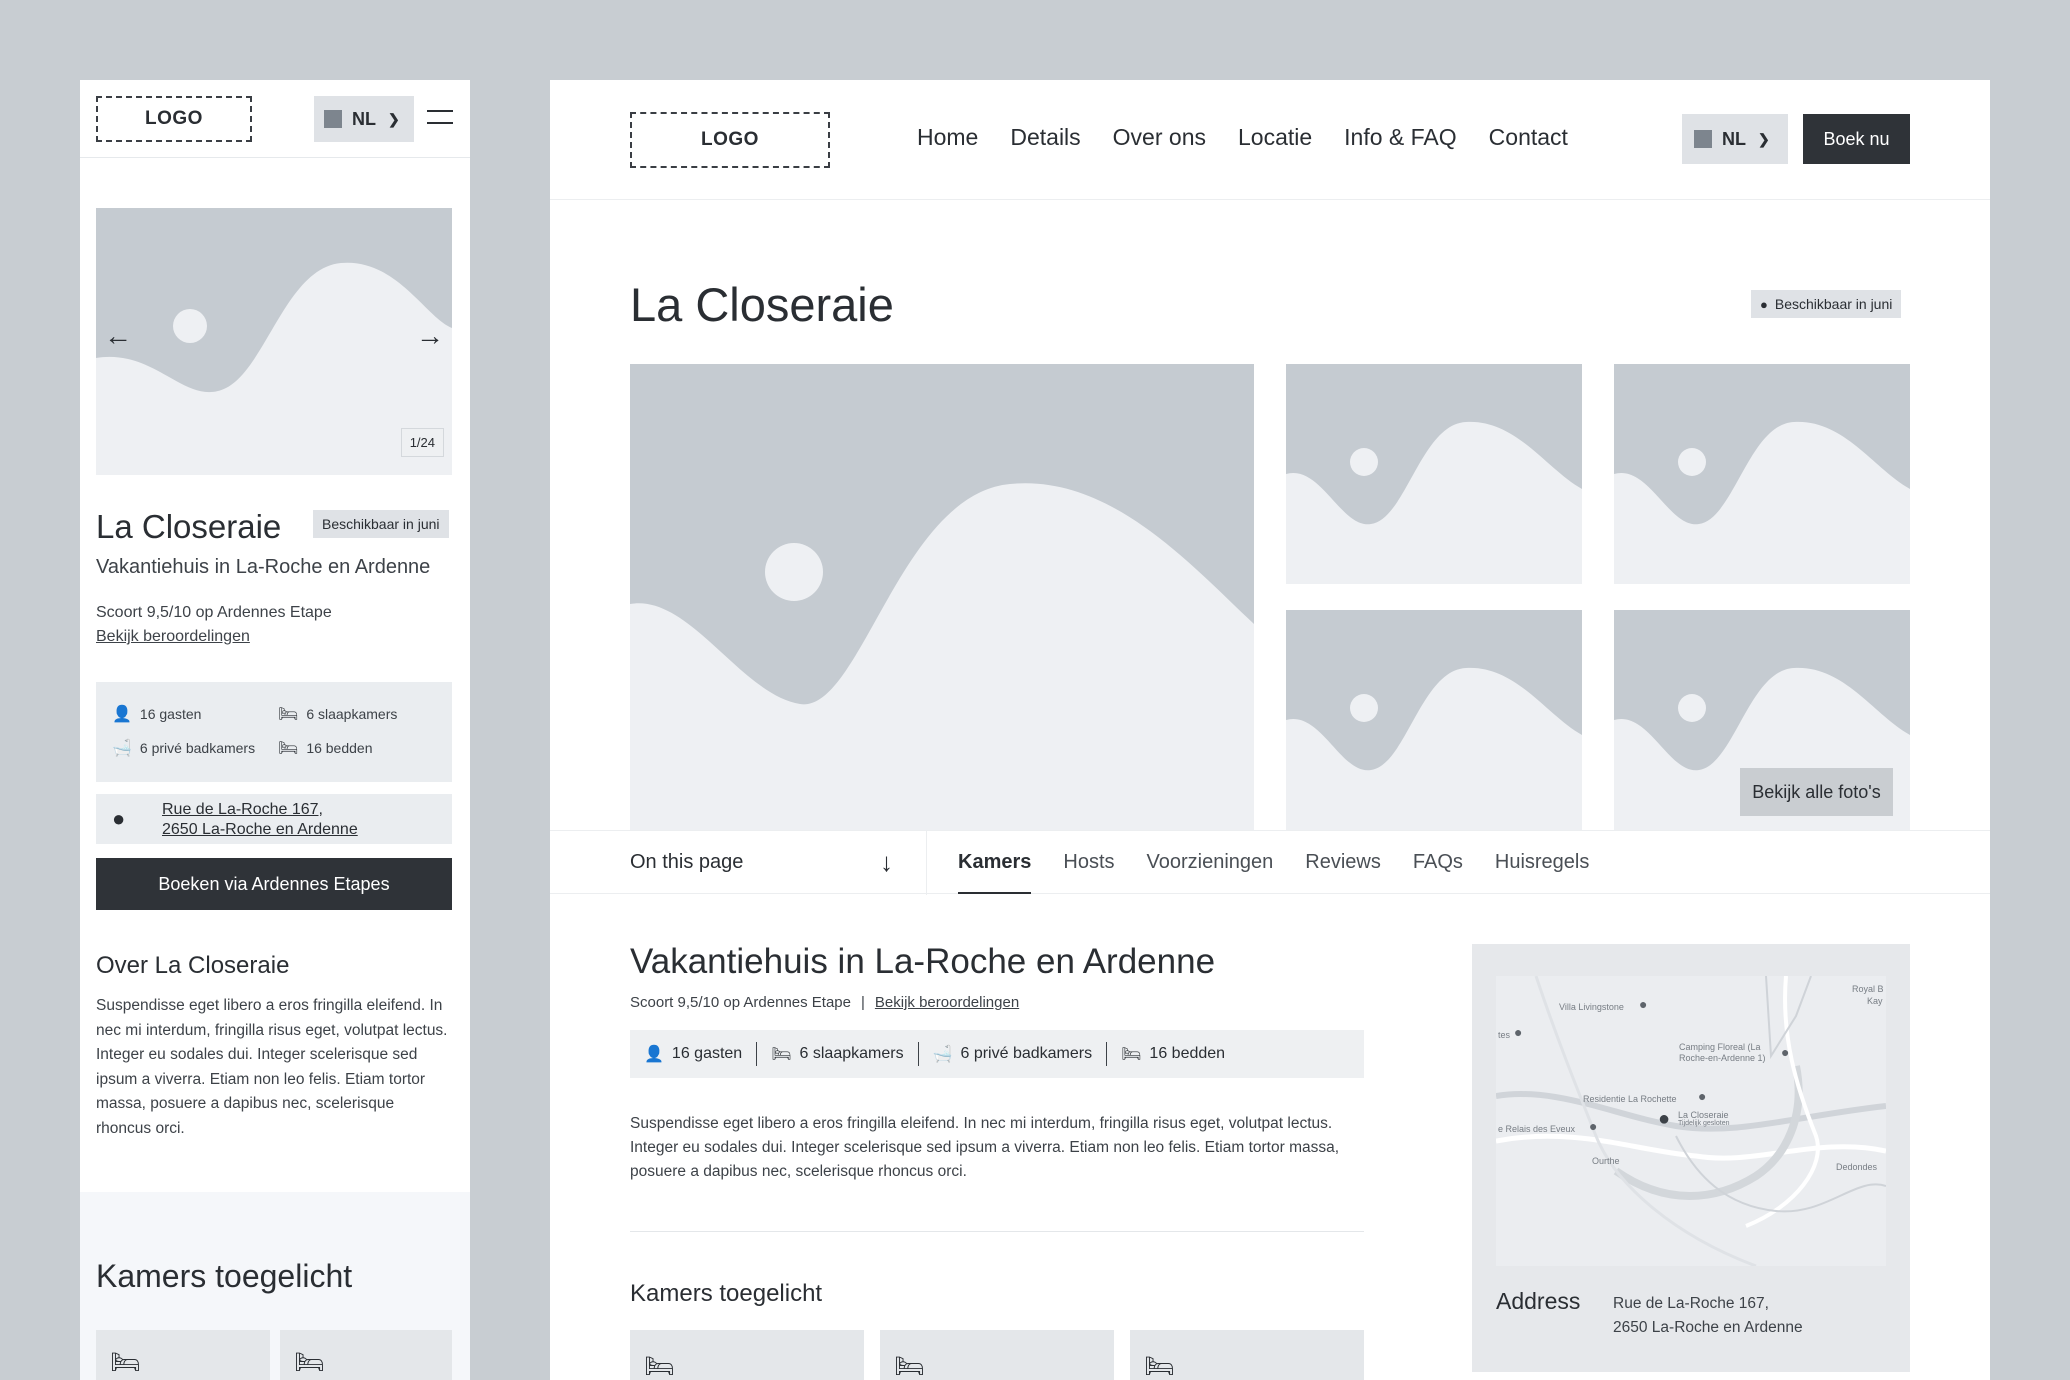 The height and width of the screenshot is (1380, 2070). I want to click on review-score-text: Scoort 9,5/10 op Ardennes Etape, so click(740, 1002).